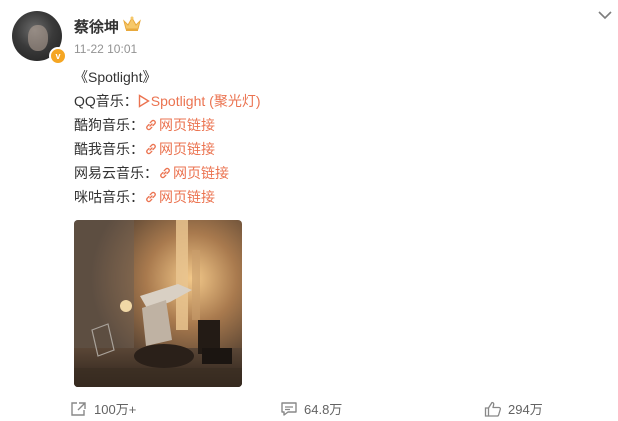  I want to click on netease-music-link-text: 网页链接, so click(201, 173).